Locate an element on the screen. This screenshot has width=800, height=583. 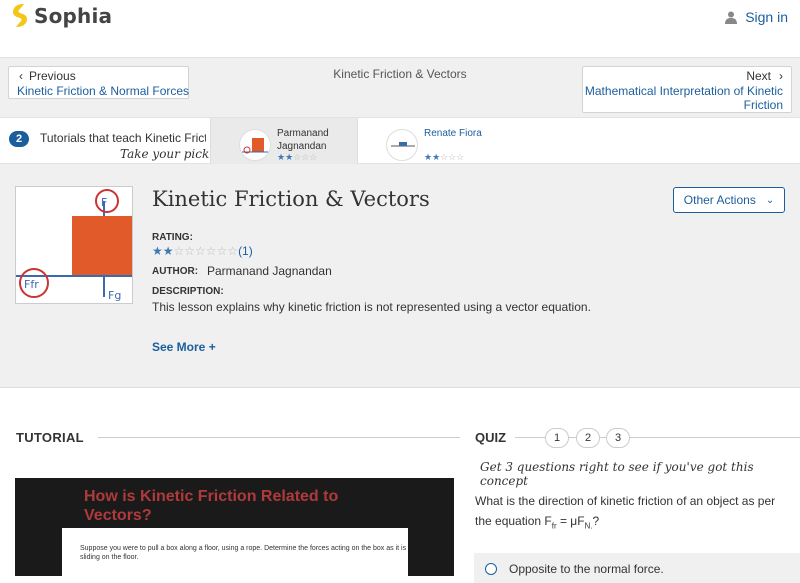
divider is located at coordinates (279, 437).